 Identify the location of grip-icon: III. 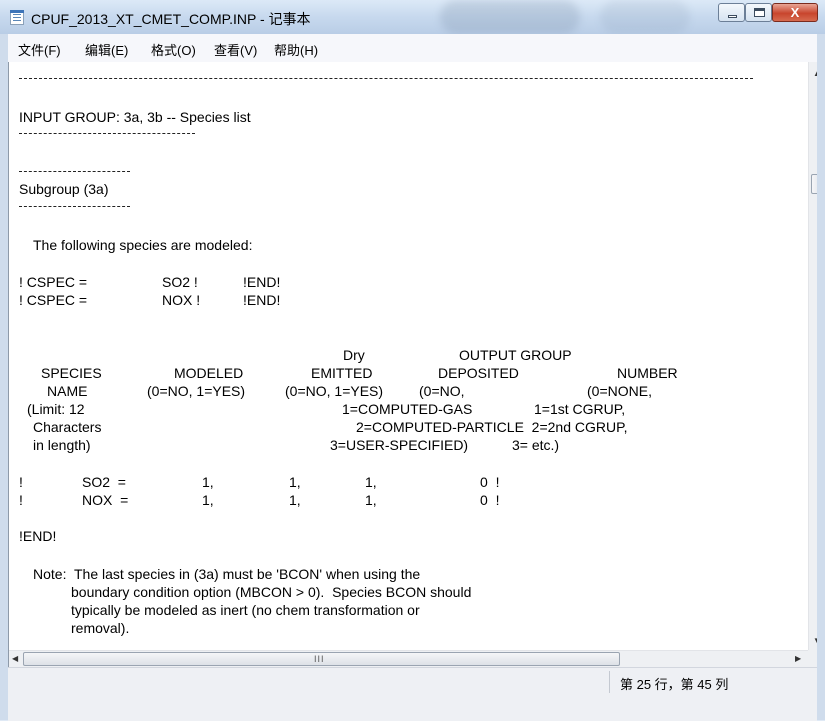
(319, 659).